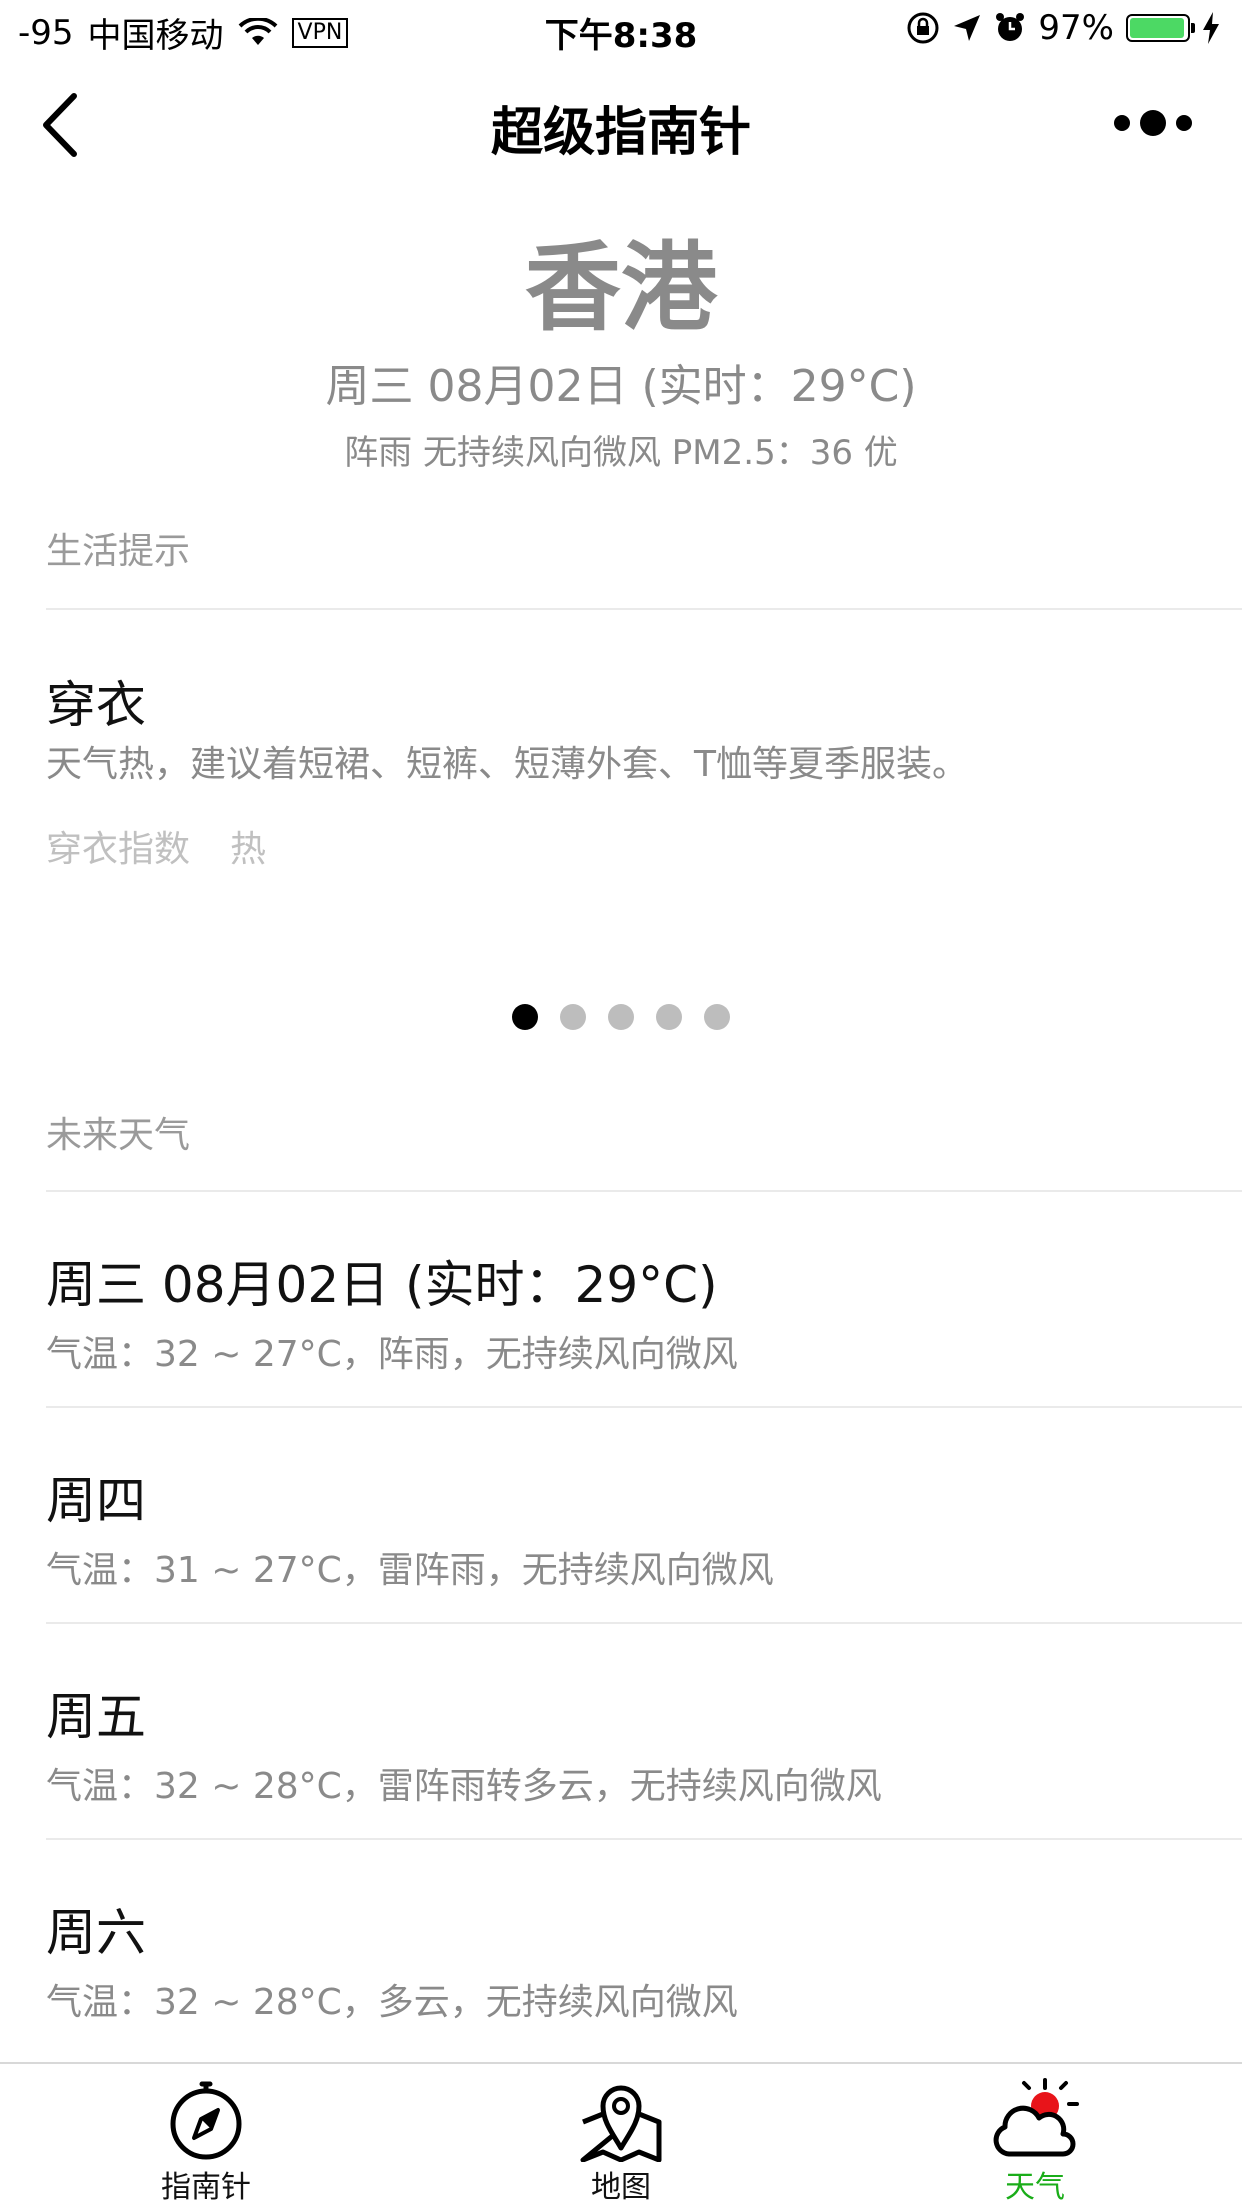 Image resolution: width=1242 pixels, height=2210 pixels. Describe the element at coordinates (644, 1527) in the screenshot. I see `forecast-item: 周四 气温：31 ~ 27°C，雷阵雨，无持续风向微风` at that location.